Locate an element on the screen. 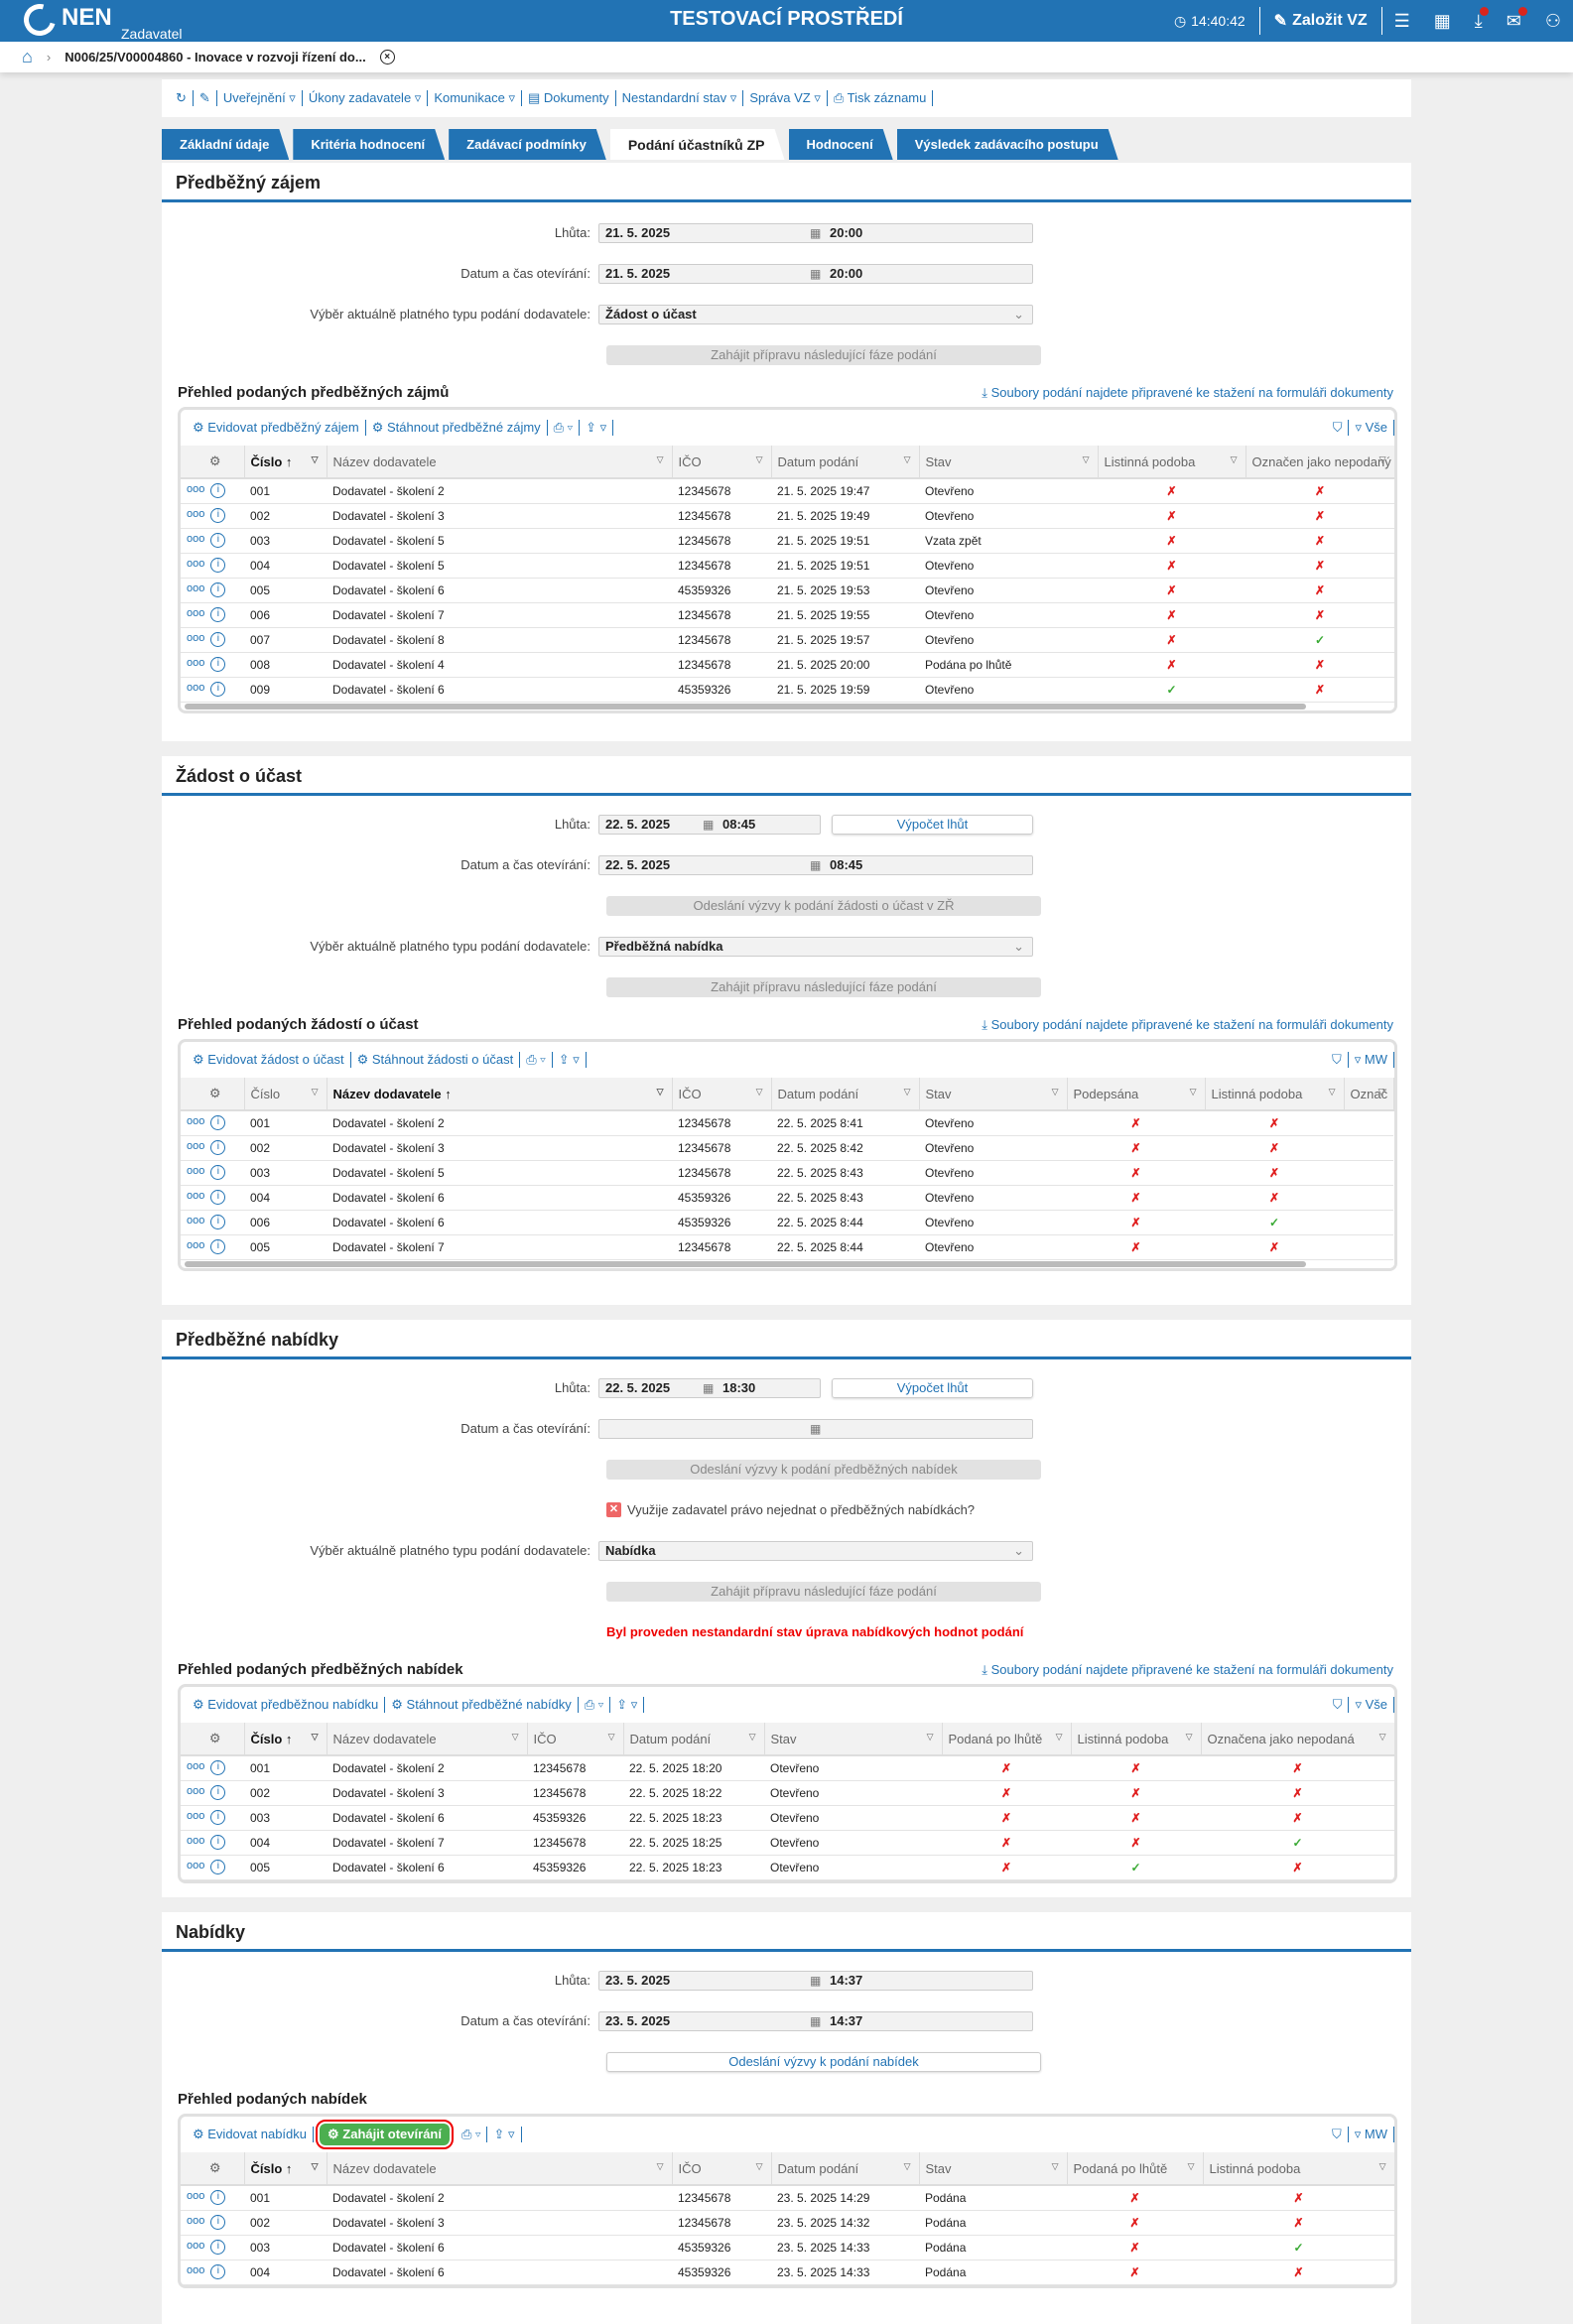  menu-dokumenty: ▤ Dokumenty is located at coordinates (569, 98).